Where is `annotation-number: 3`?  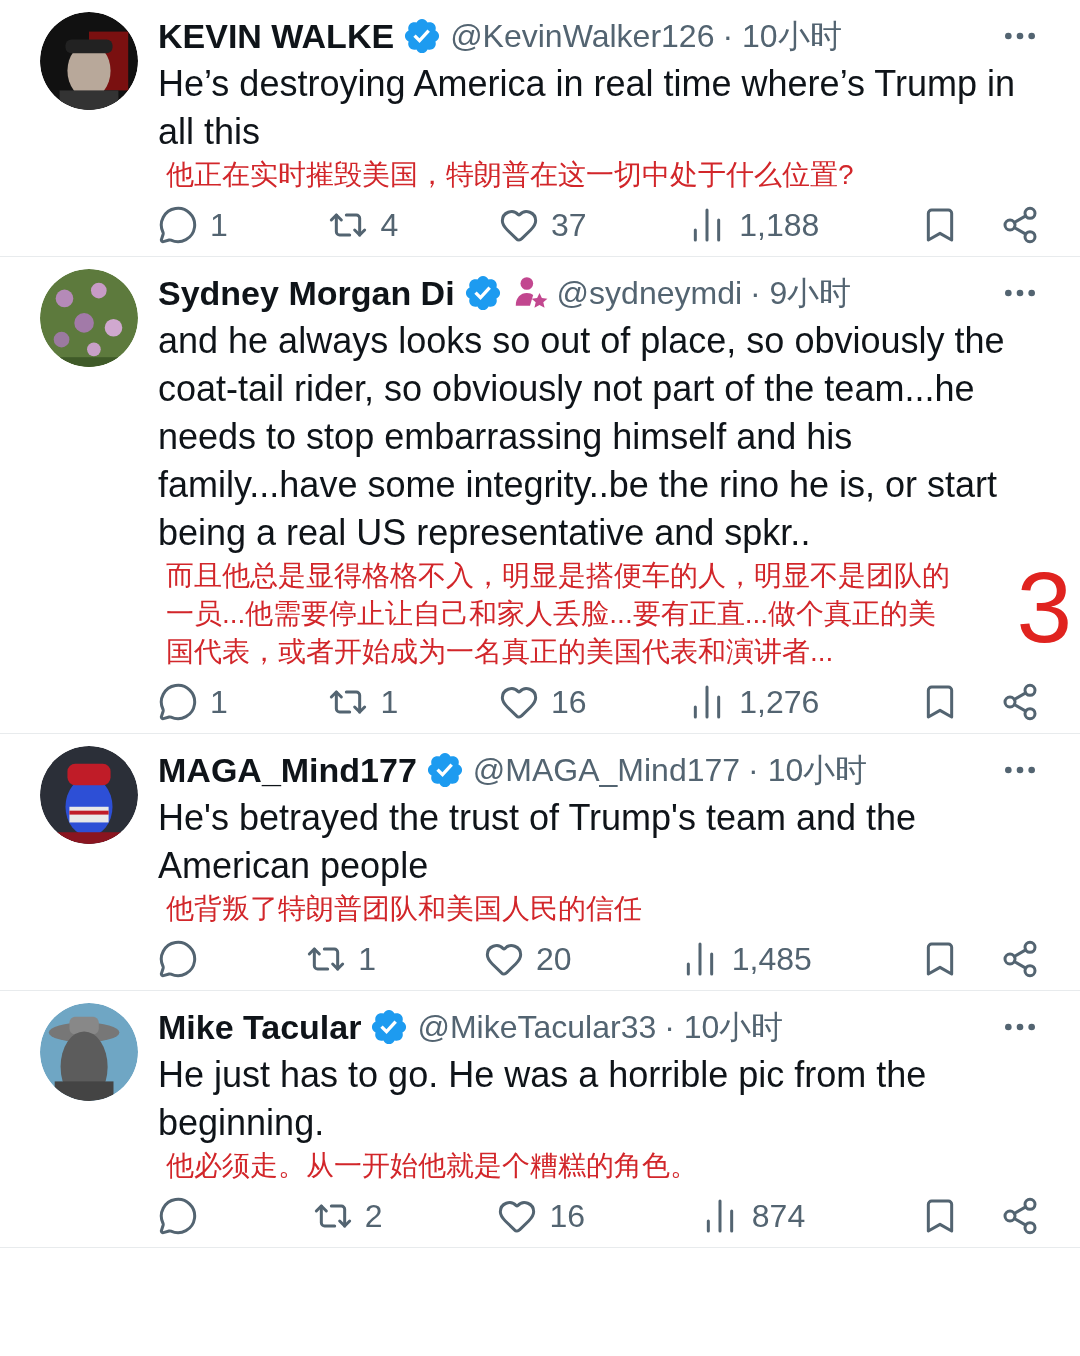 annotation-number: 3 is located at coordinates (1044, 607).